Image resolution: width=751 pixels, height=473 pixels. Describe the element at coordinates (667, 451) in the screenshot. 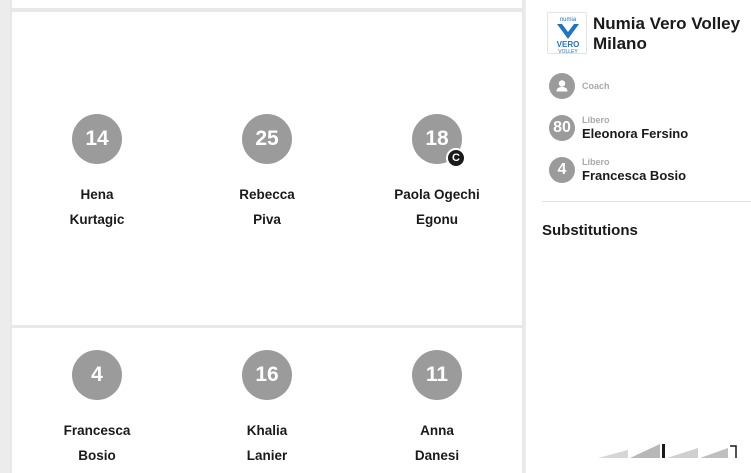

I see `scroll-hint-icon` at that location.